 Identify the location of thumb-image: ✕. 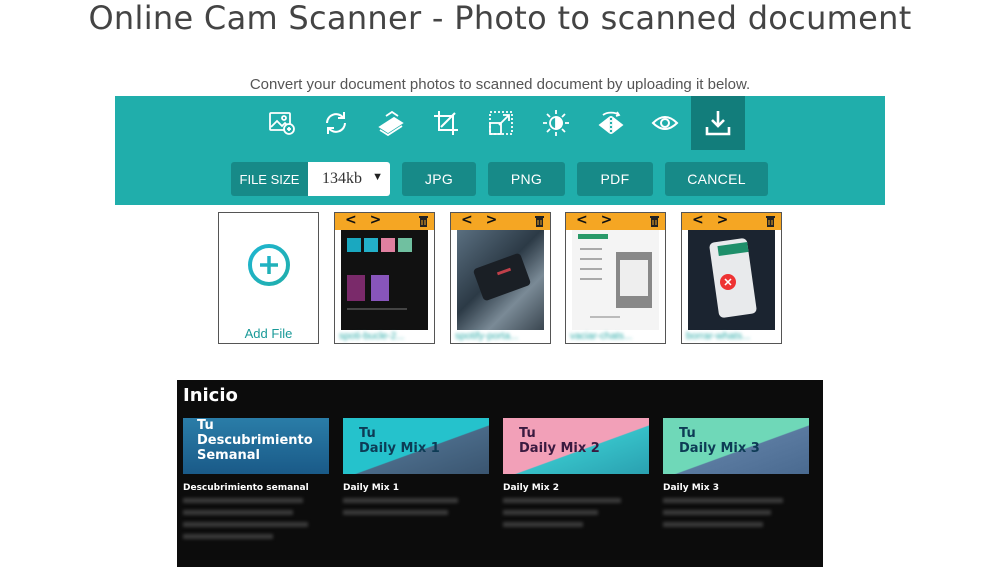
(731, 280).